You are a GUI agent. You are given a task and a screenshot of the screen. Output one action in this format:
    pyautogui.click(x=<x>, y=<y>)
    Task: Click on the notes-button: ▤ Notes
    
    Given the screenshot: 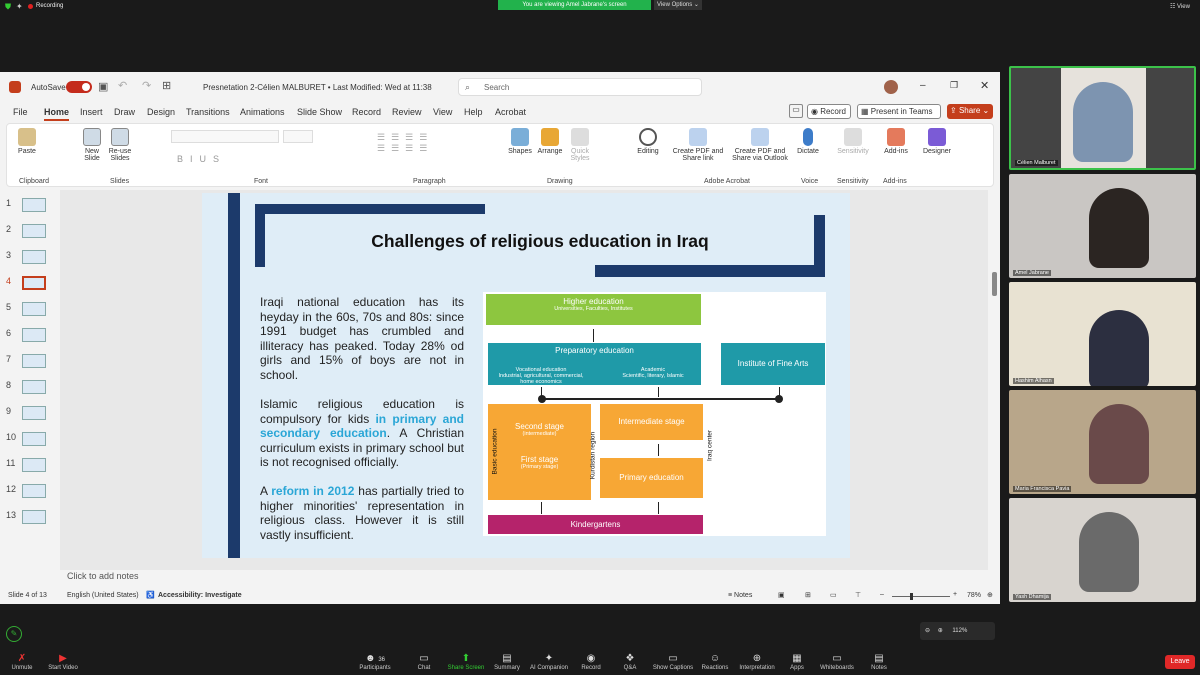 What is the action you would take?
    pyautogui.click(x=879, y=662)
    